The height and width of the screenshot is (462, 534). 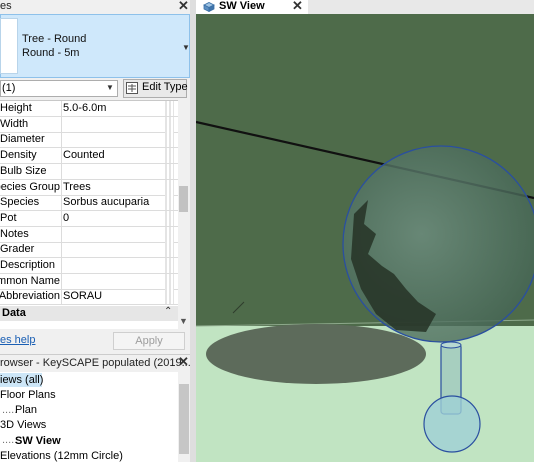 What do you see at coordinates (297, 6) in the screenshot?
I see `tab-close-icon: ✕` at bounding box center [297, 6].